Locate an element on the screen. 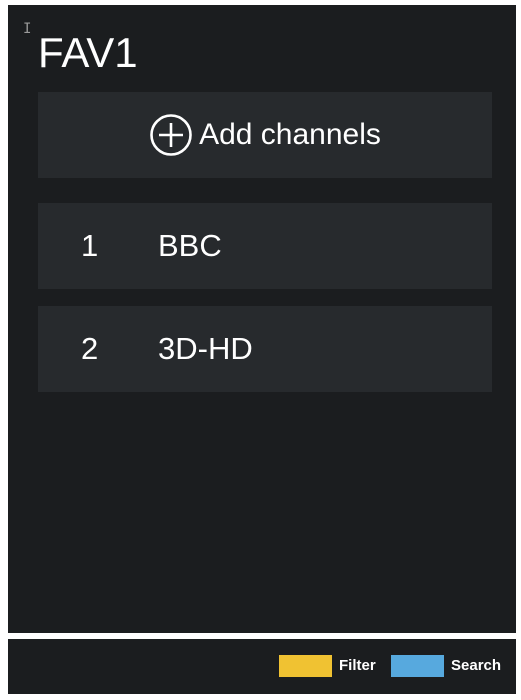 The height and width of the screenshot is (700, 521). channel-name: BBC is located at coordinates (190, 245).